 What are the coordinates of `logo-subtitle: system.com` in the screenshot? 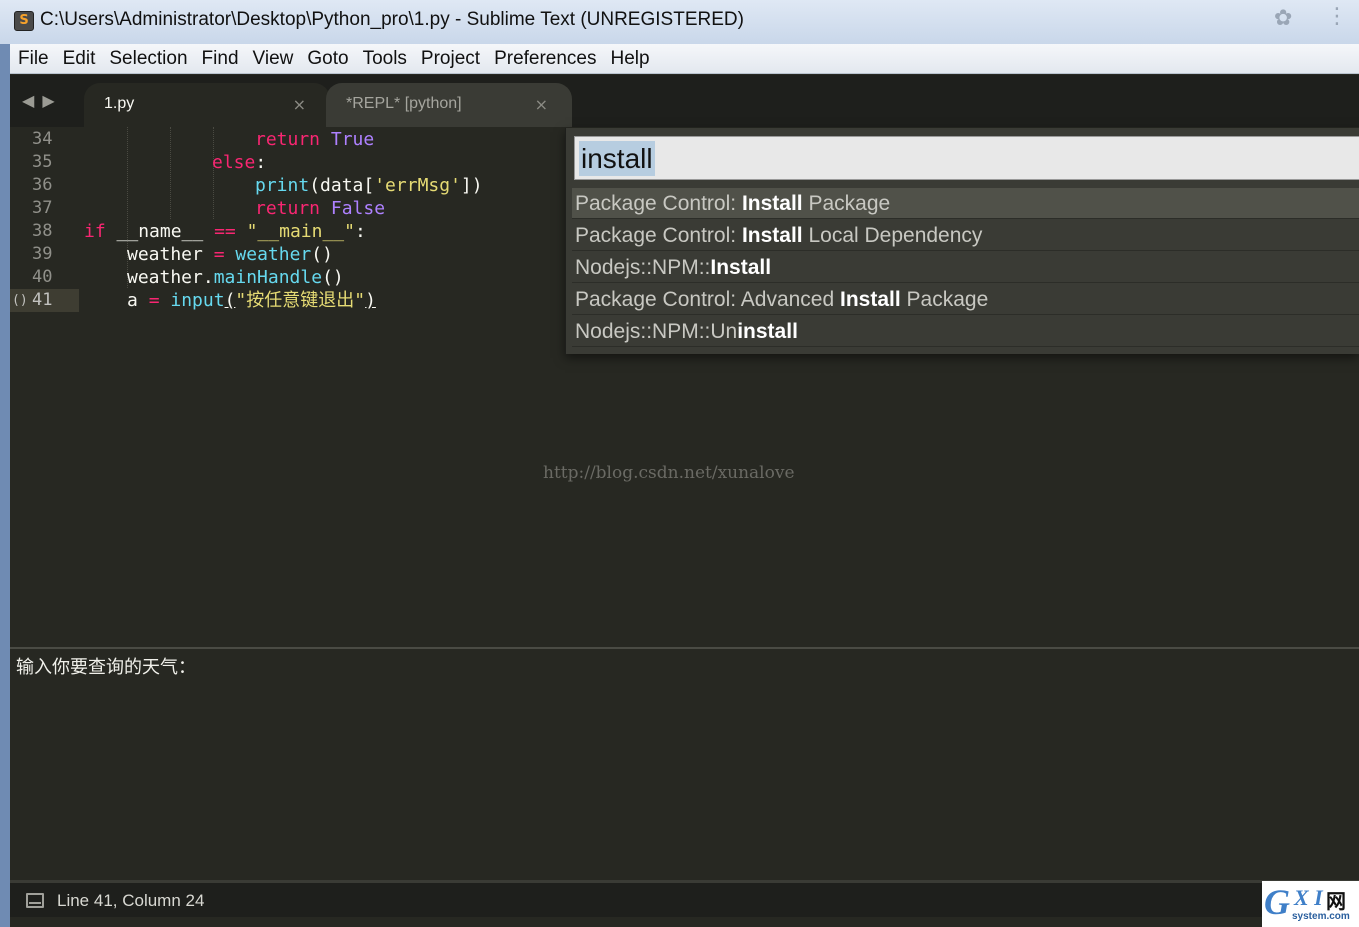 It's located at (1321, 916).